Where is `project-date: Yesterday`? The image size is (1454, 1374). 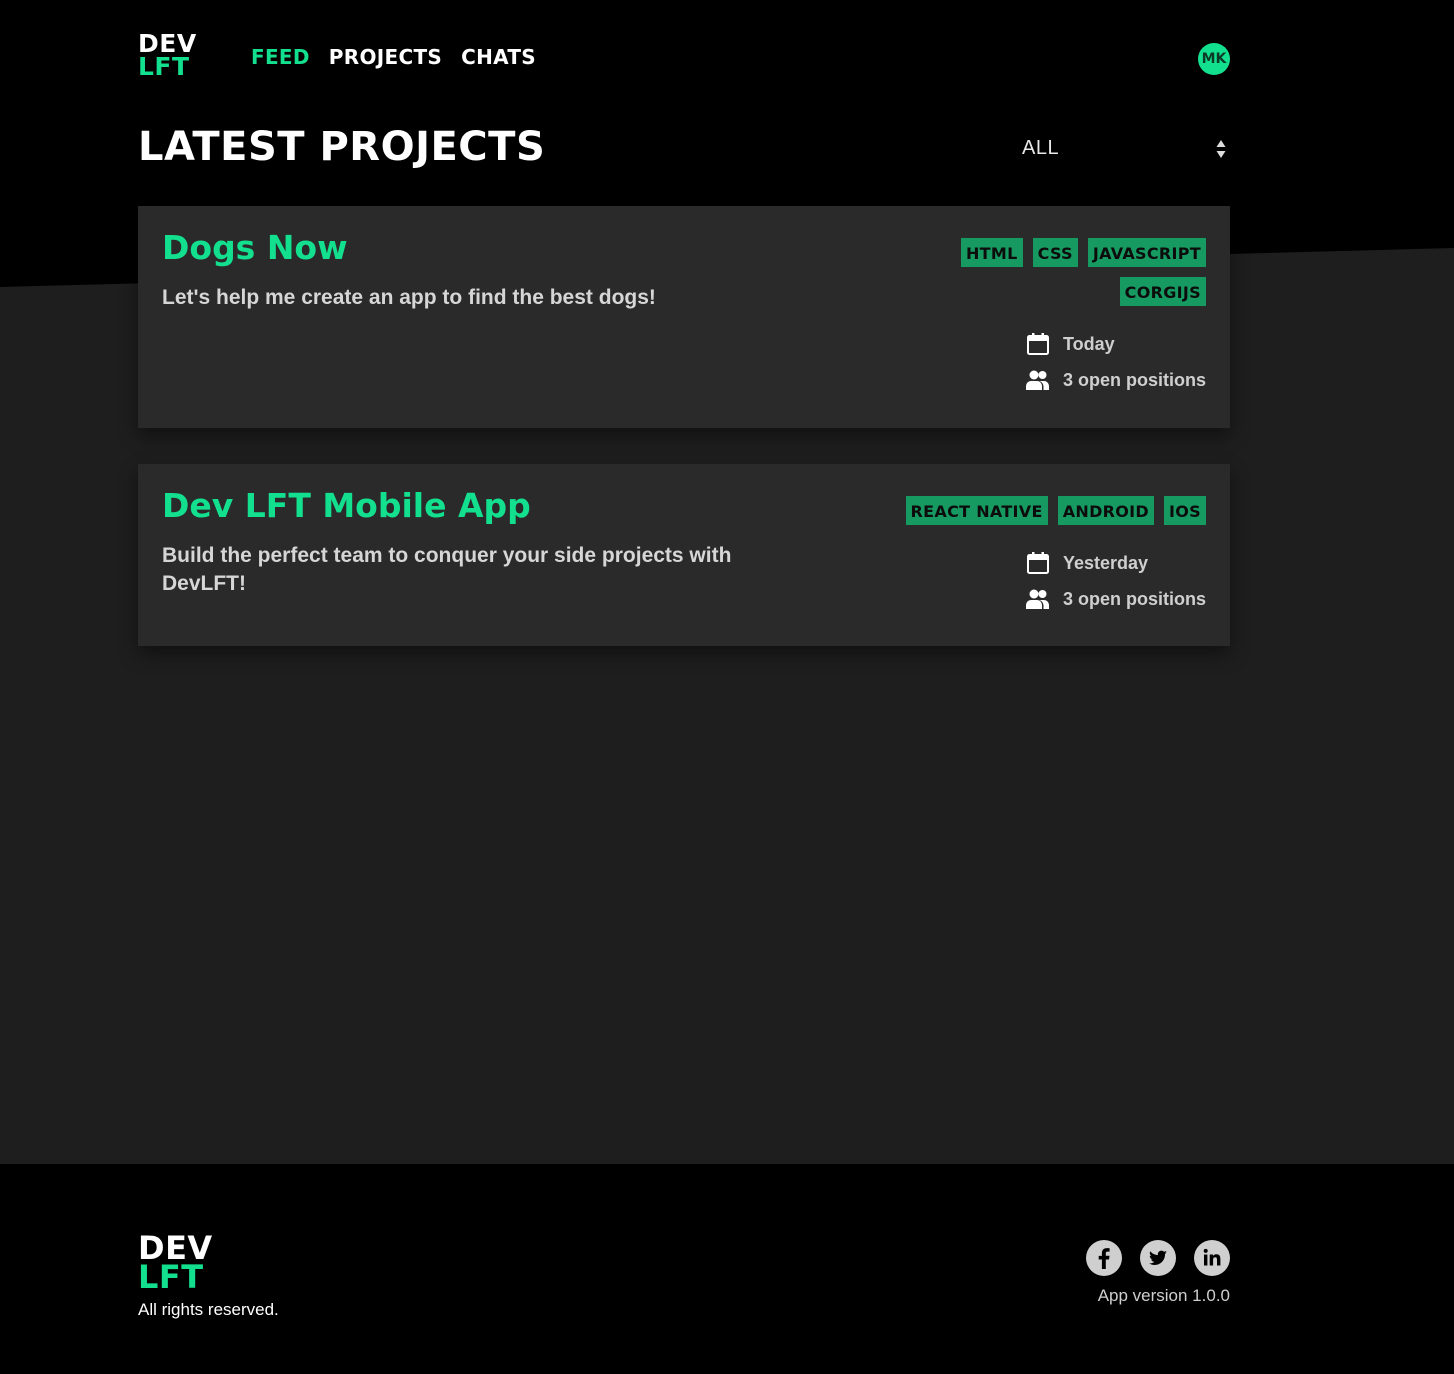 project-date: Yesterday is located at coordinates (1106, 562).